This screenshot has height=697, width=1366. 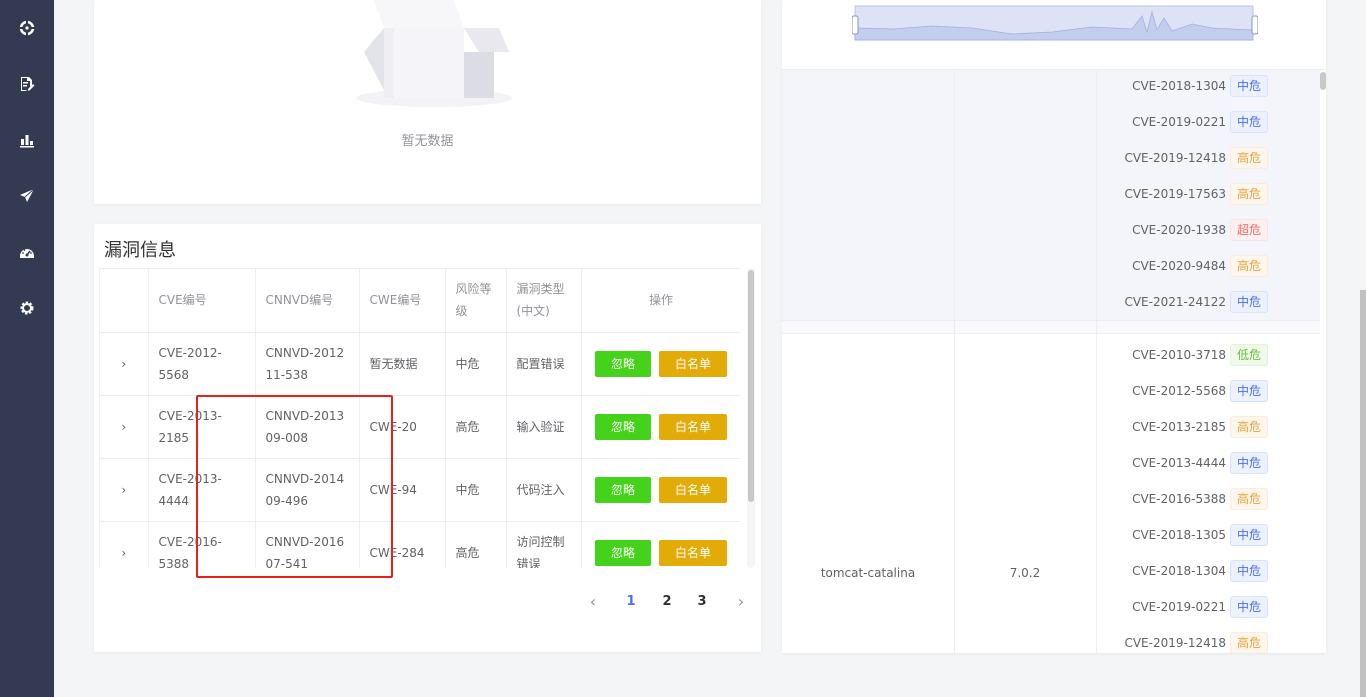 I want to click on vulnerability-info-title: 漏洞信息, so click(x=140, y=250).